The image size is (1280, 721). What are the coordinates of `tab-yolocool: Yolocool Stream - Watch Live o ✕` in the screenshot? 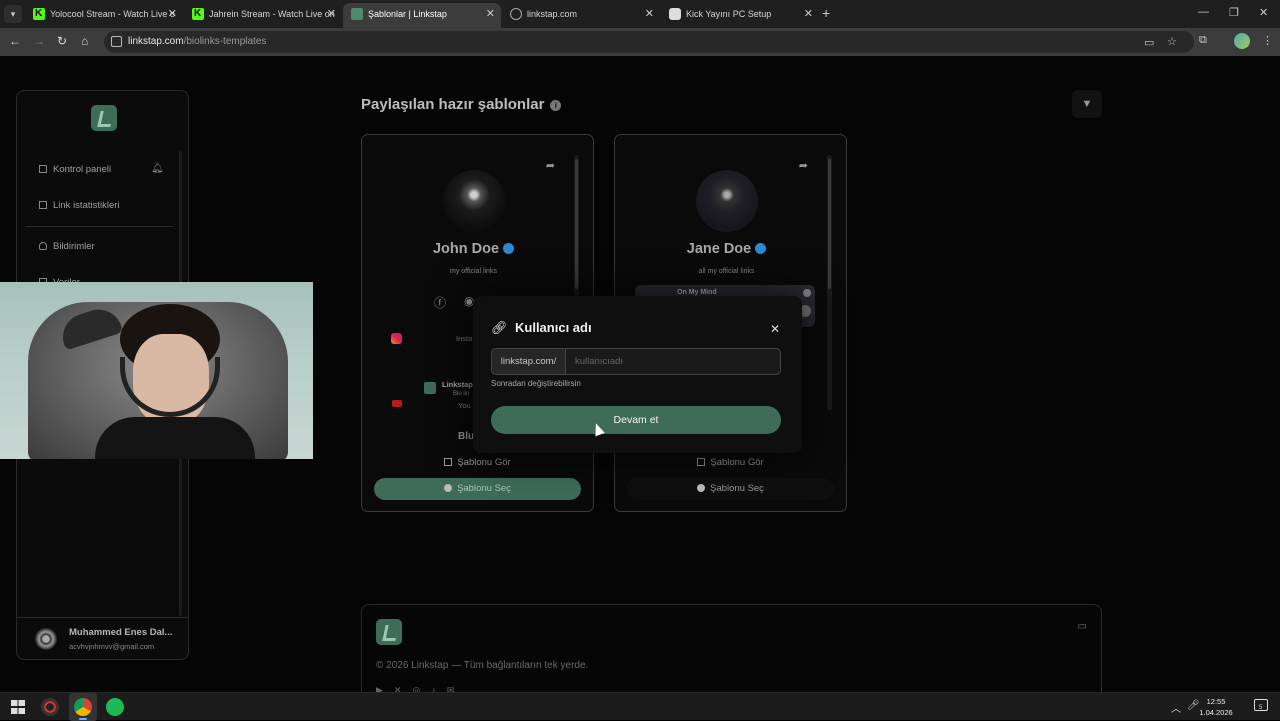 It's located at (104, 15).